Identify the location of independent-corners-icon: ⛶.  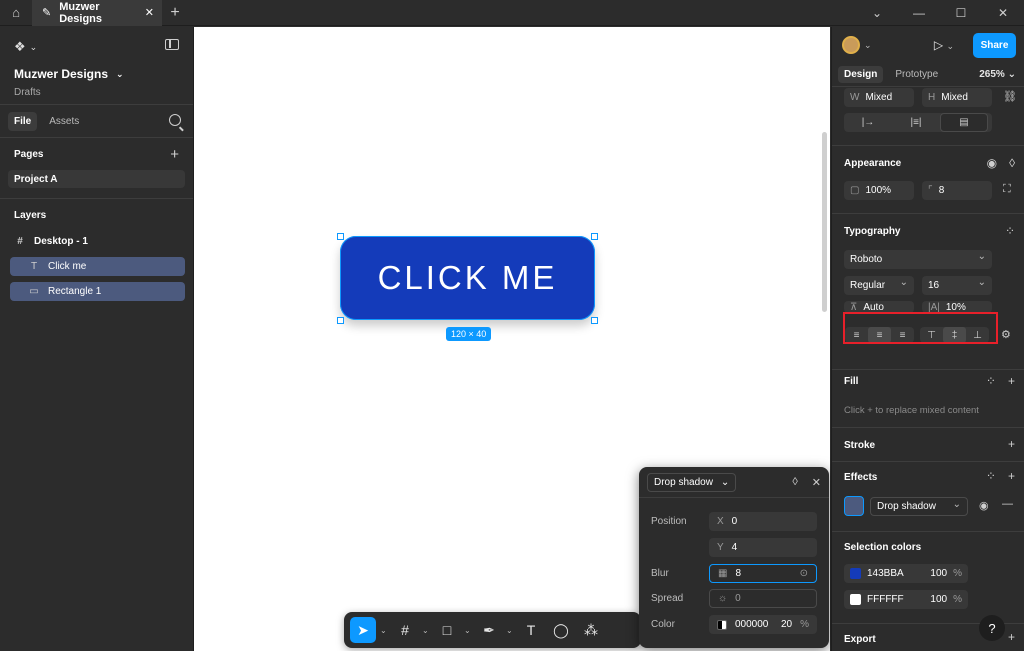
(1007, 189).